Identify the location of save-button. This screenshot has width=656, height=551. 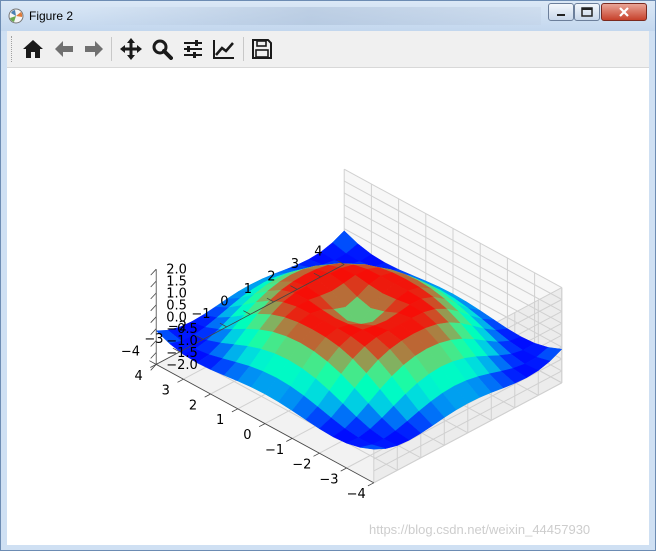
(262, 49).